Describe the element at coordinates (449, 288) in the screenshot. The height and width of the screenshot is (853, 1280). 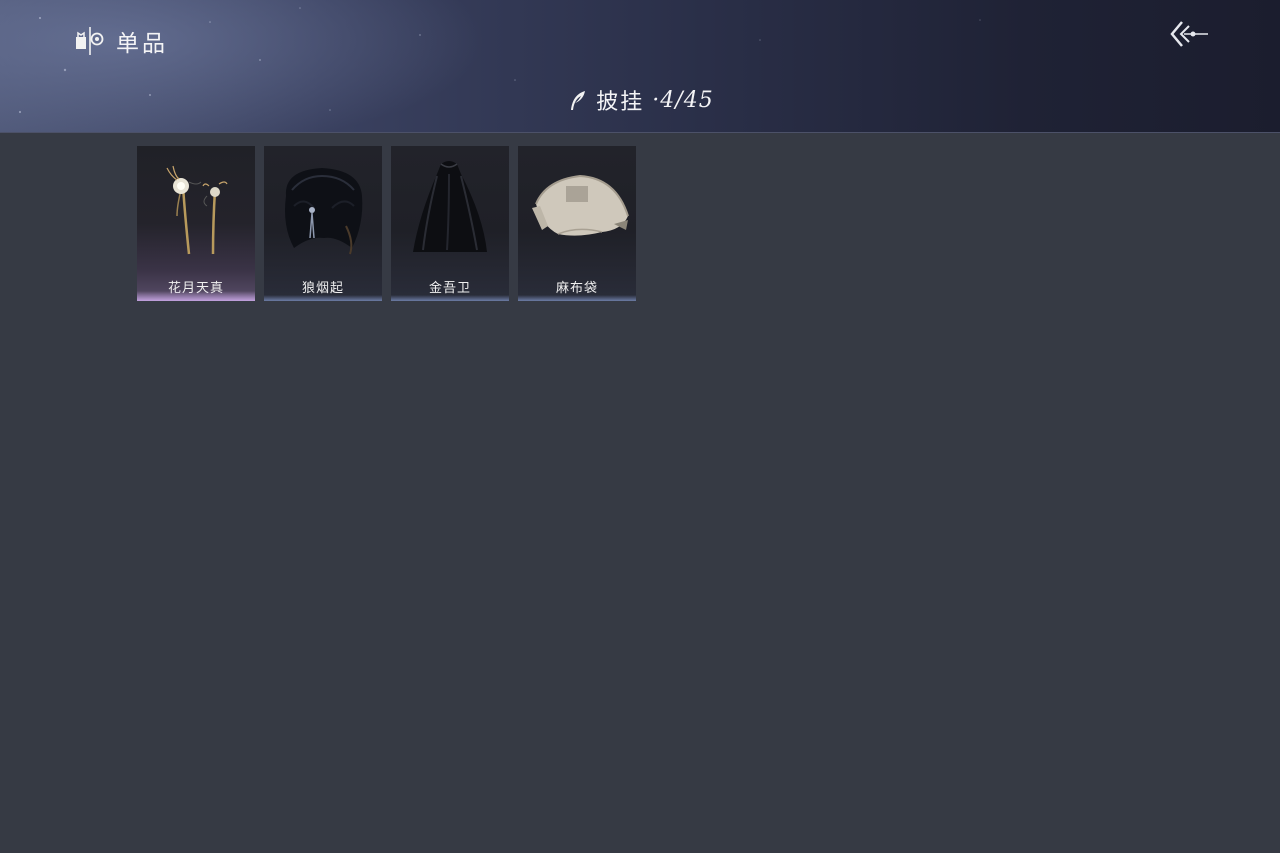
I see `item-name: 金吾卫` at that location.